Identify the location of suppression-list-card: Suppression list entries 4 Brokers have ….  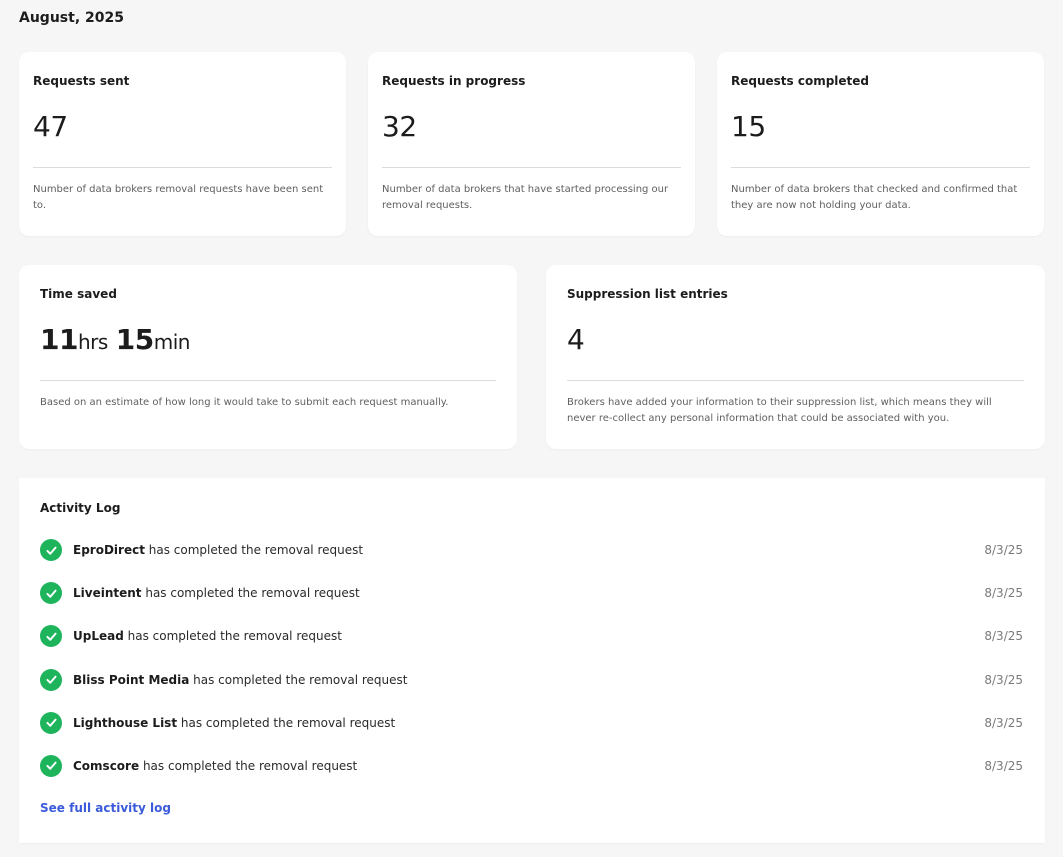
(795, 357).